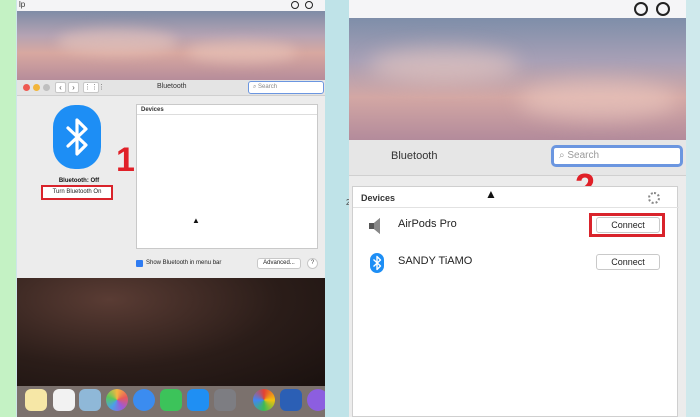 This screenshot has height=417, width=700. Describe the element at coordinates (36, 87) in the screenshot. I see `minimize-button` at that location.